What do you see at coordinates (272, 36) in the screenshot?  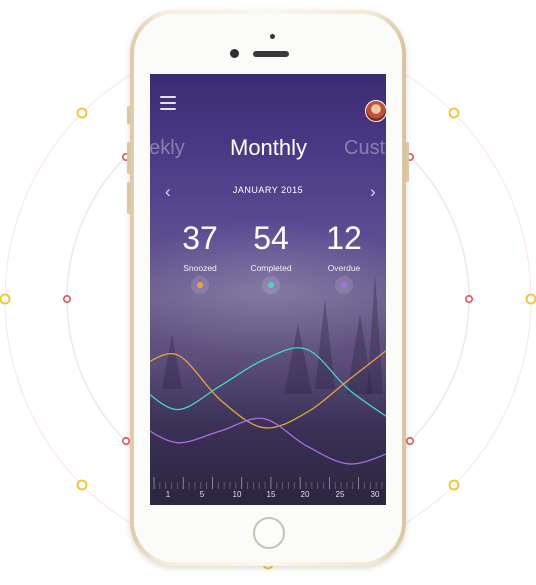 I see `phone-sensor` at bounding box center [272, 36].